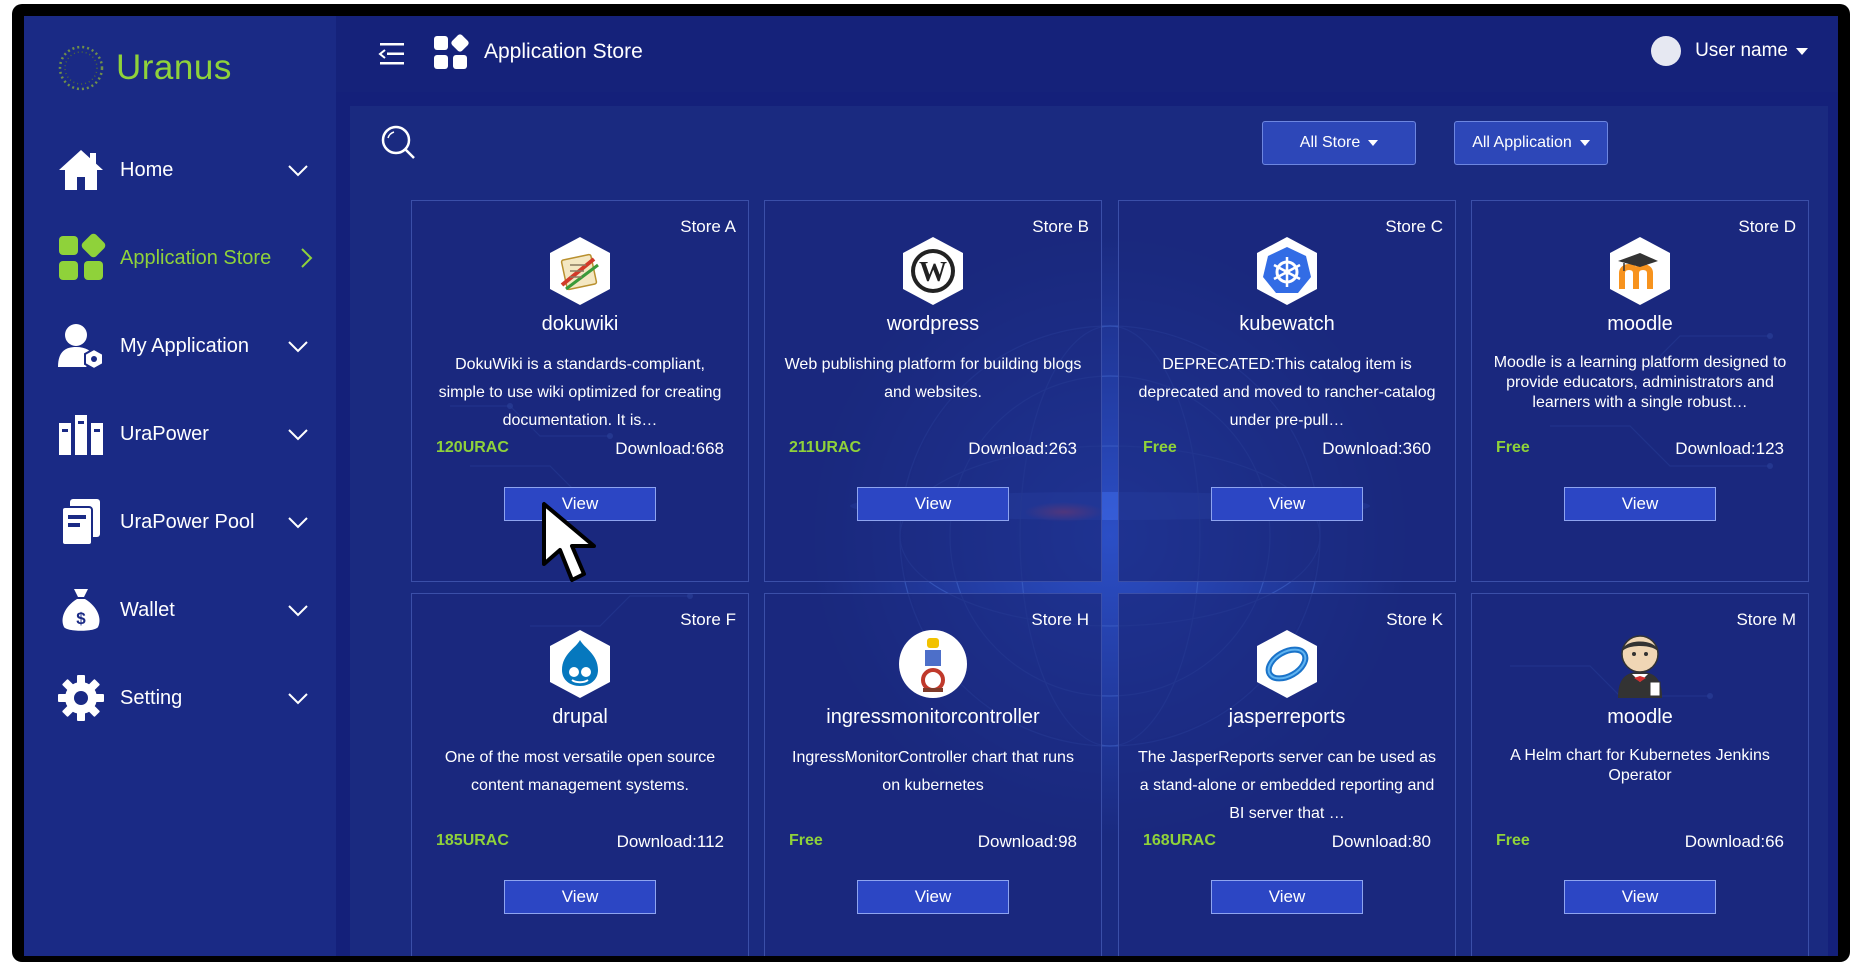 The height and width of the screenshot is (967, 1855). What do you see at coordinates (933, 664) in the screenshot?
I see `ingress-logo-icon` at bounding box center [933, 664].